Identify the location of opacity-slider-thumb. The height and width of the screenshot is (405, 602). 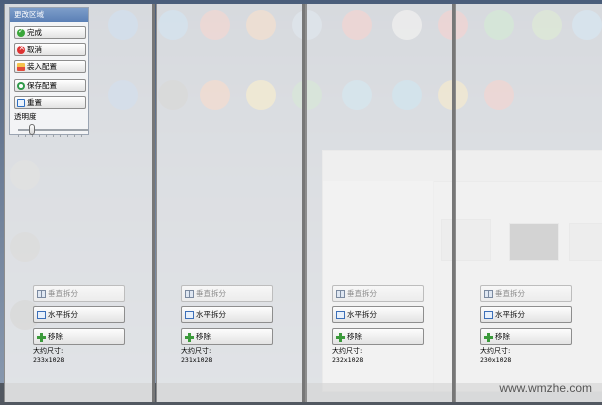
(32, 129).